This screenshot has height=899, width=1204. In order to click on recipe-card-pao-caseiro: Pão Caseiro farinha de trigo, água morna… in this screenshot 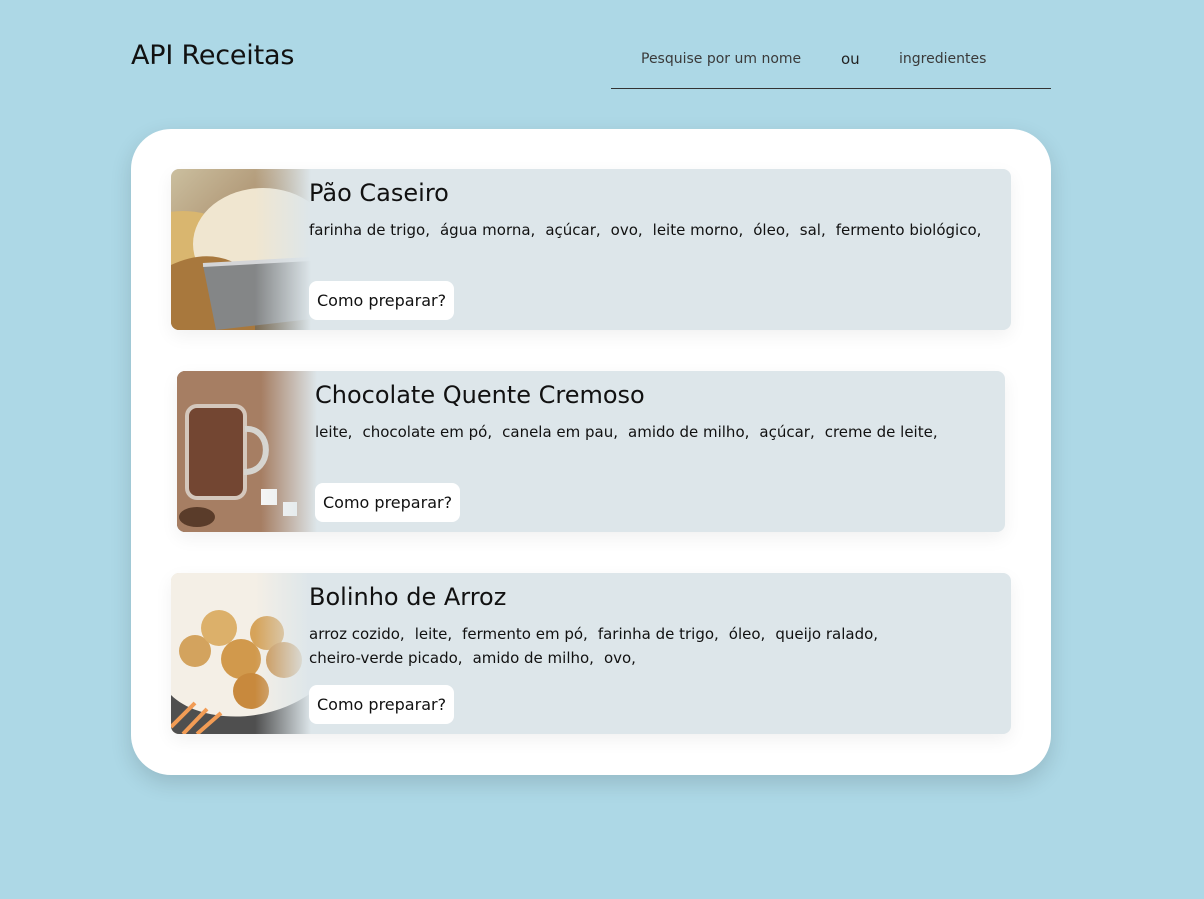, I will do `click(591, 249)`.